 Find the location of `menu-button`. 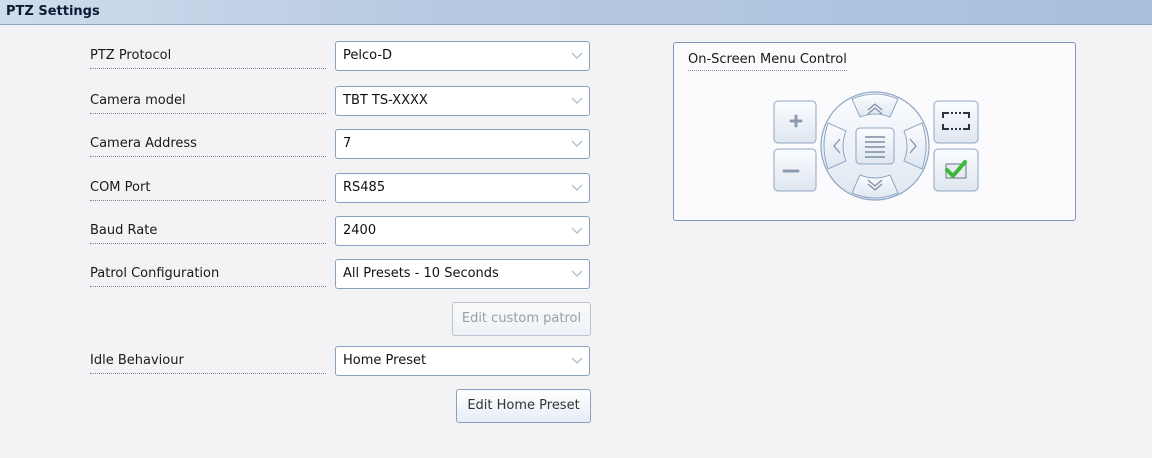

menu-button is located at coordinates (875, 146).